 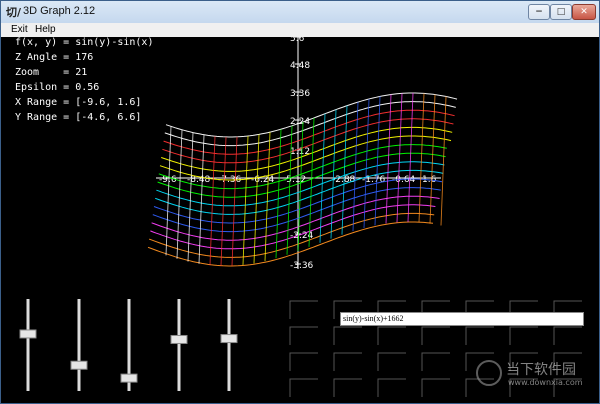 What do you see at coordinates (19, 30) in the screenshot?
I see `menu-exit: Exit` at bounding box center [19, 30].